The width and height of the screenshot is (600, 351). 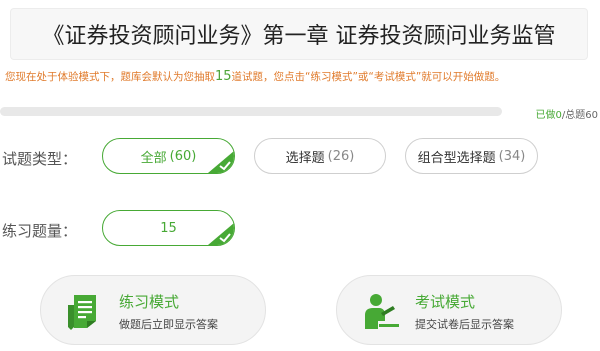 I want to click on type-option-all: 全部 (60), so click(x=168, y=156).